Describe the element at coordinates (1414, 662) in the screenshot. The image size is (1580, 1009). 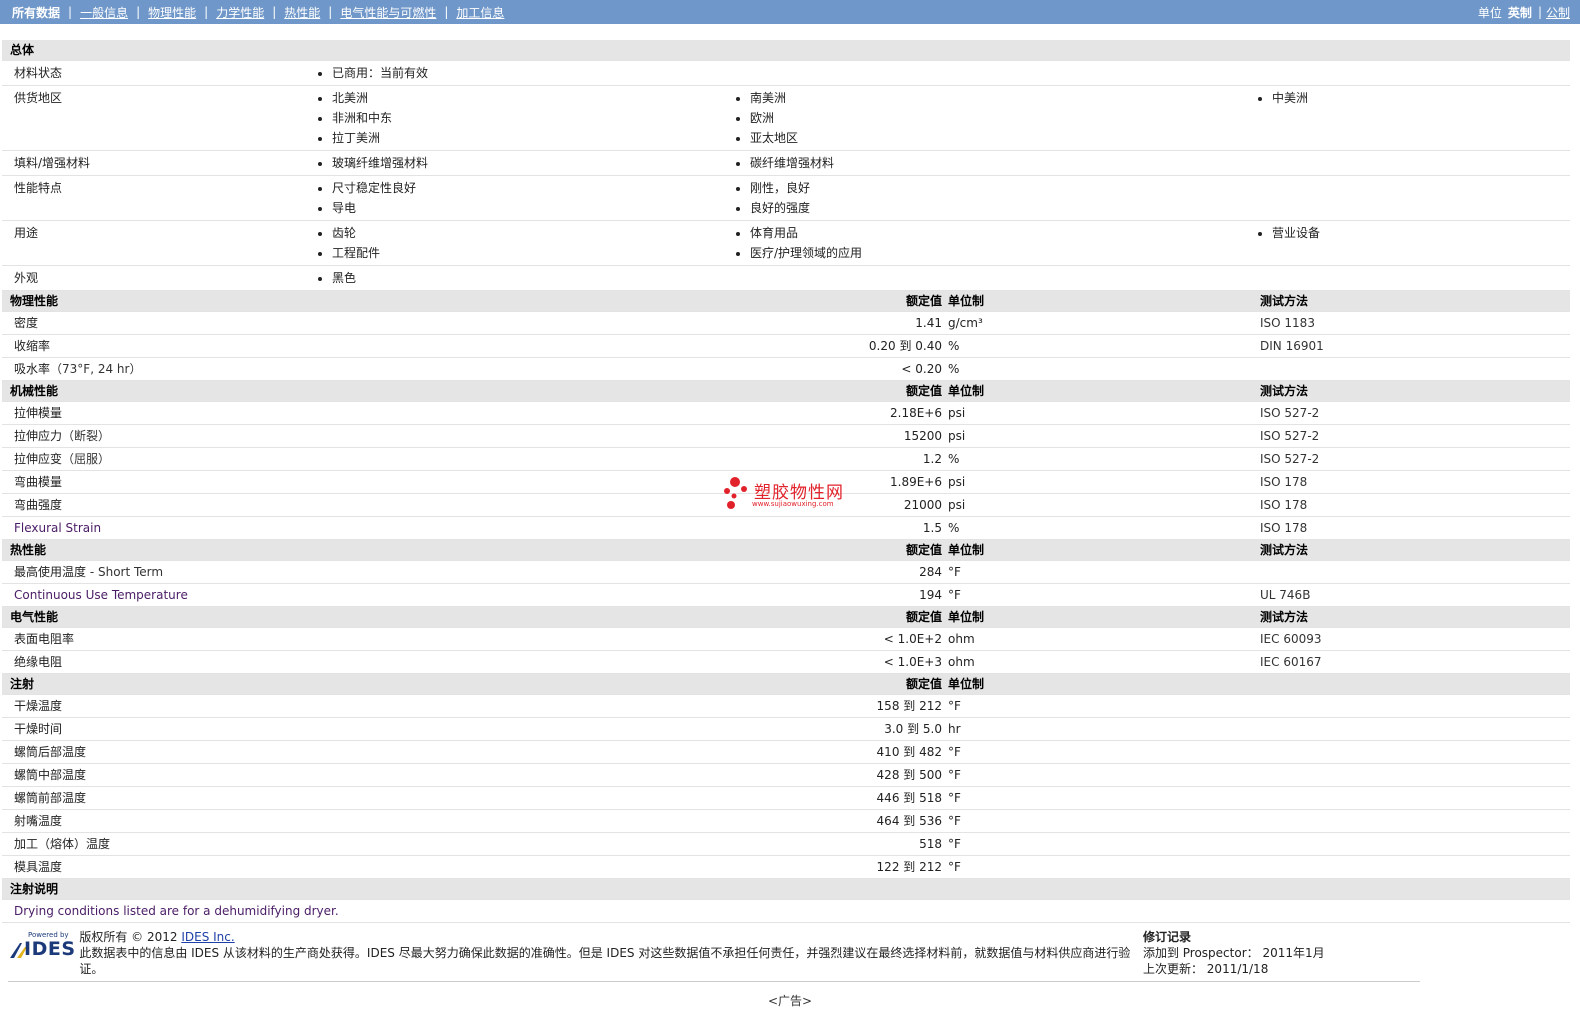
I see `property-test-method: IEC 60167` at that location.